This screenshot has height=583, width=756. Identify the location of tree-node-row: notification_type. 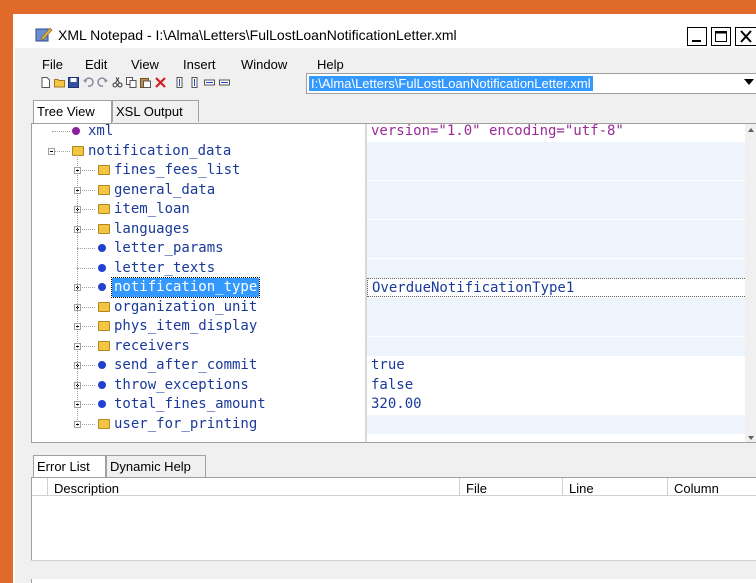
(198, 287).